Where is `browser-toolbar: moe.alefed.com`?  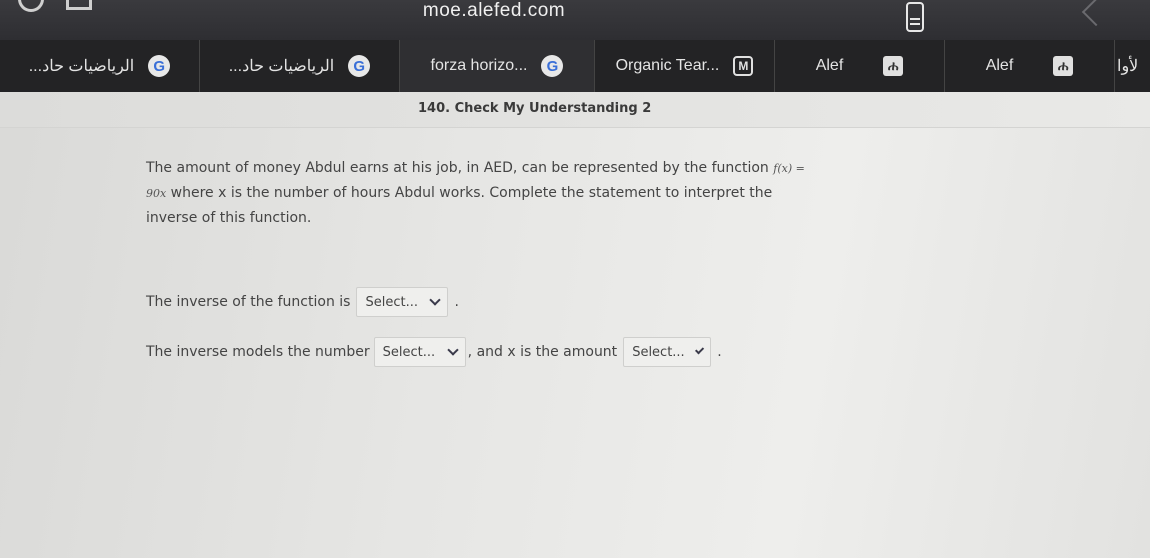 browser-toolbar: moe.alefed.com is located at coordinates (575, 20).